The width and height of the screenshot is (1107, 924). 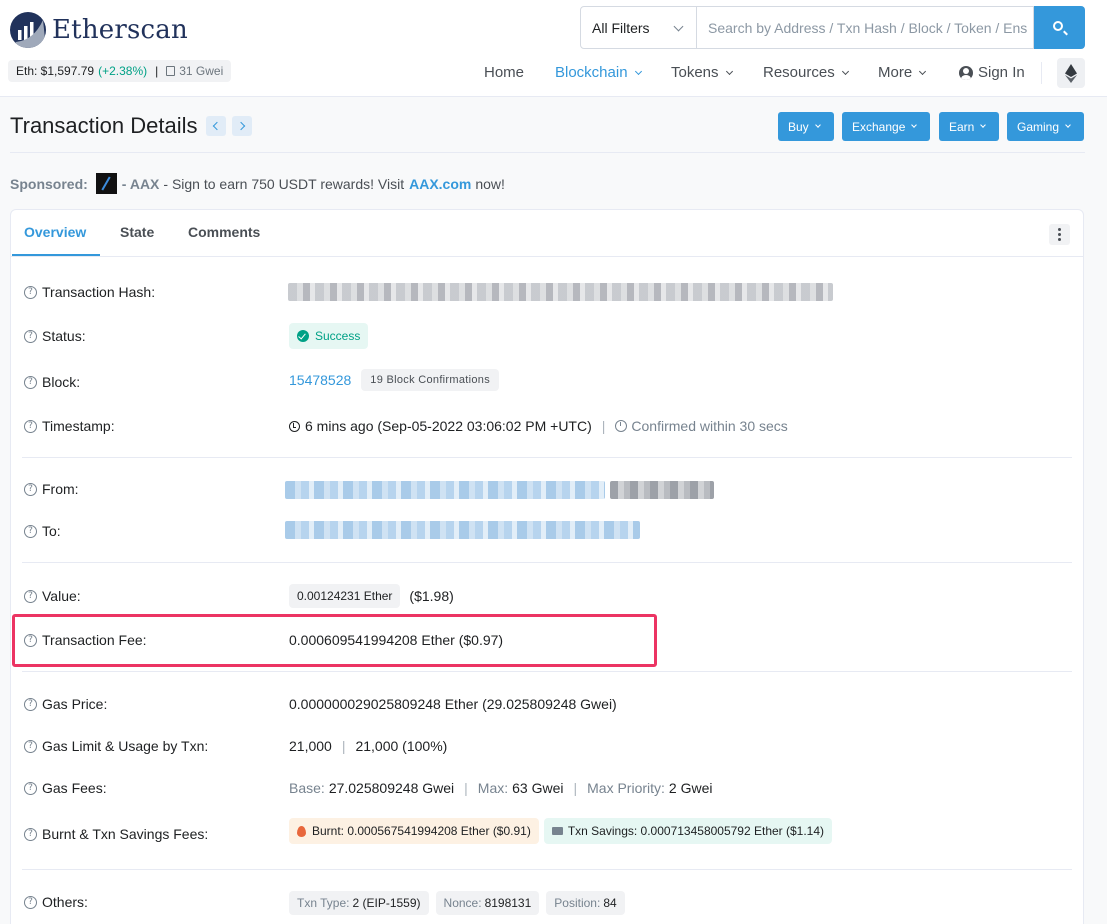 What do you see at coordinates (359, 903) in the screenshot?
I see `txn-type-badge: Txn Type: 2 (EIP-1559)` at bounding box center [359, 903].